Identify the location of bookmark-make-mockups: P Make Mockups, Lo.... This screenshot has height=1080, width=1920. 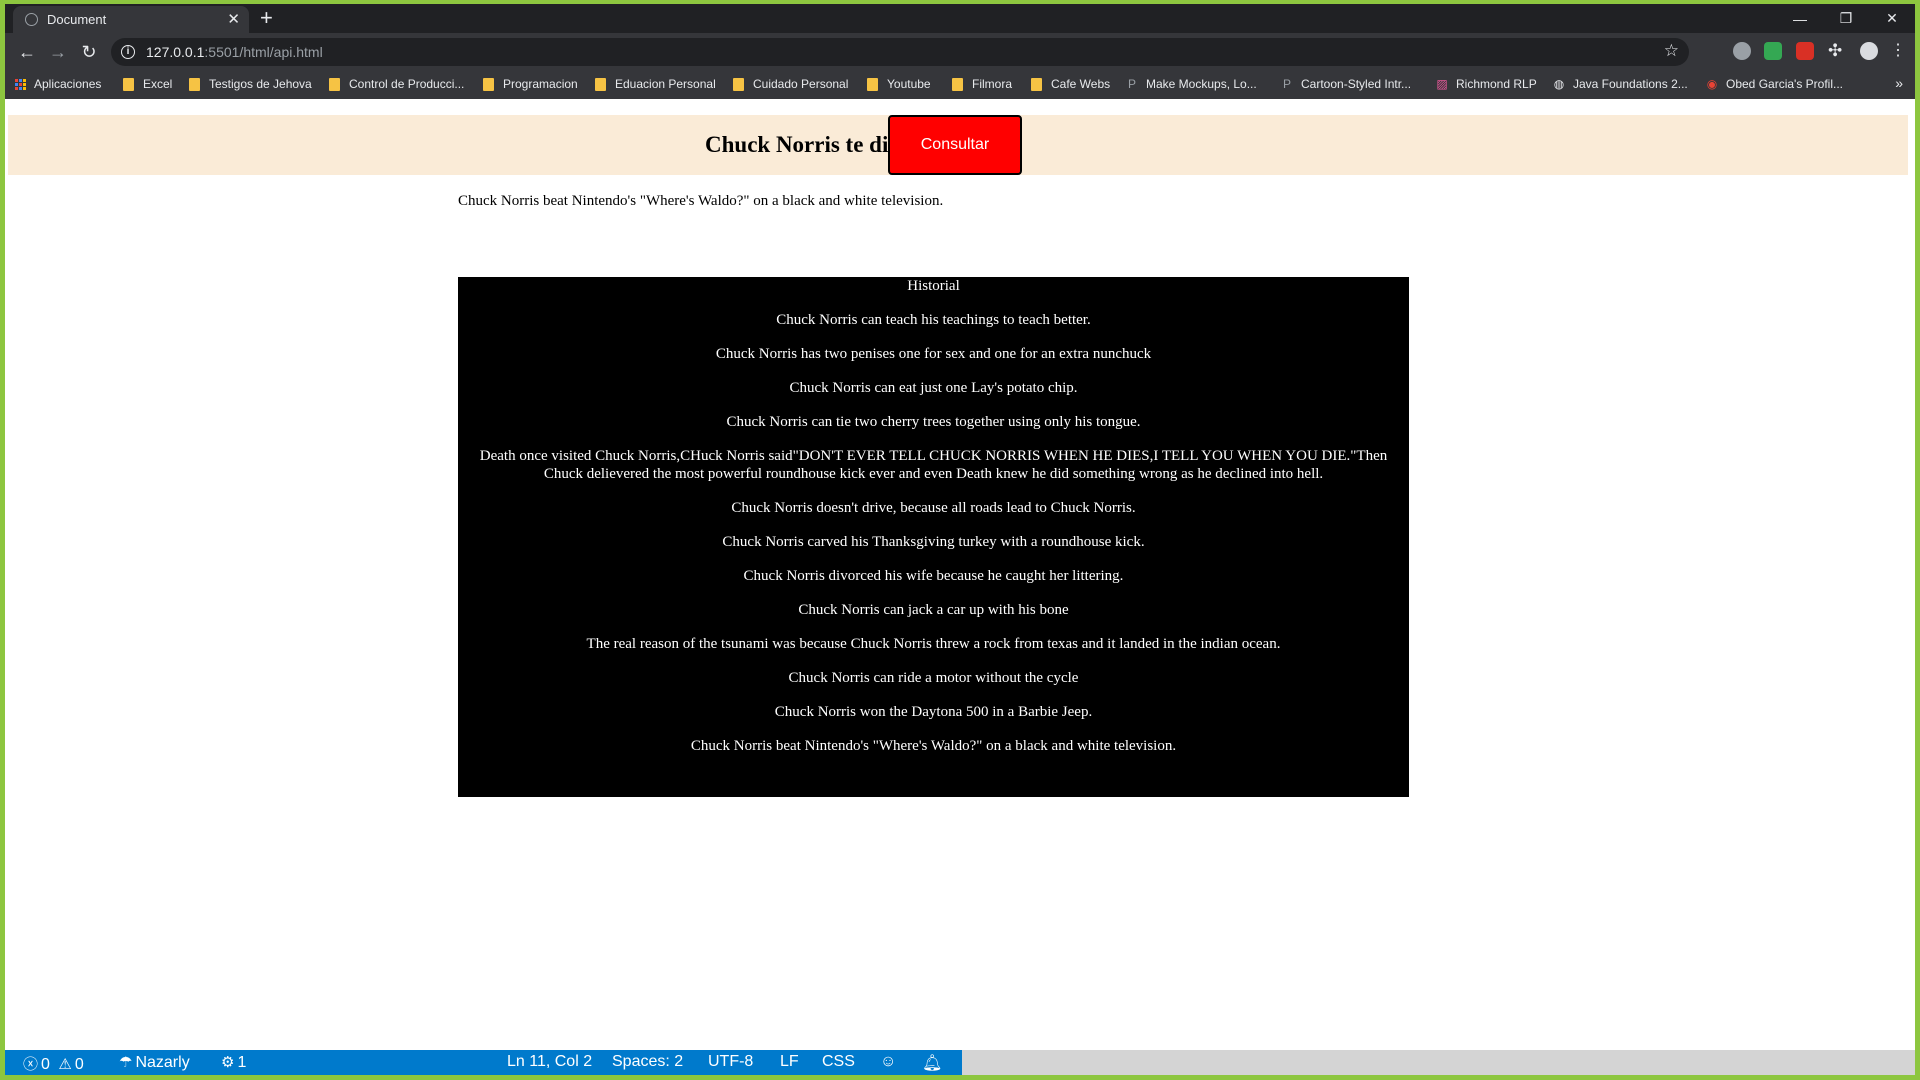
(1191, 84).